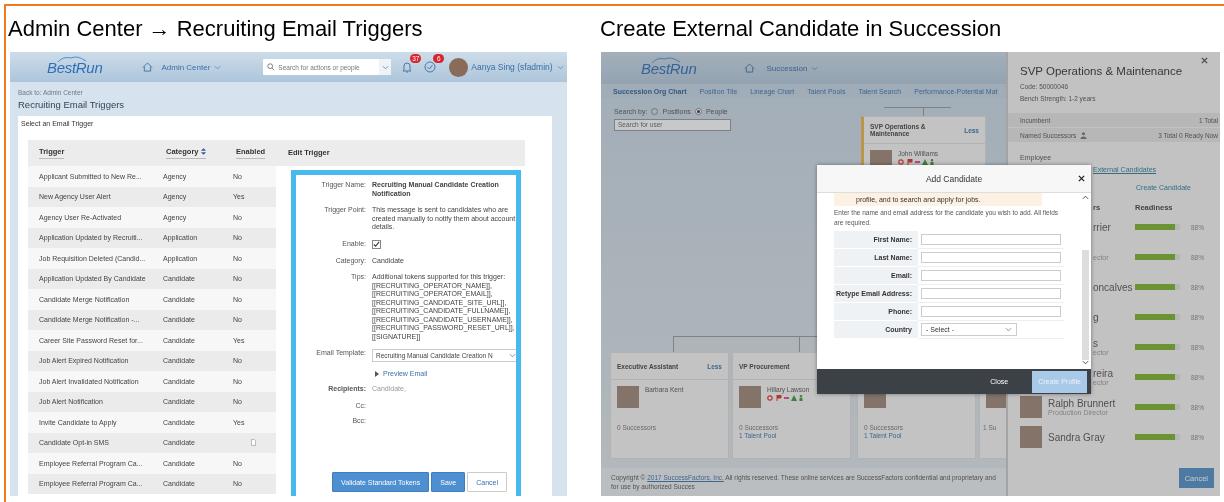 This screenshot has width=1224, height=502. I want to click on connector-line, so click(917, 111).